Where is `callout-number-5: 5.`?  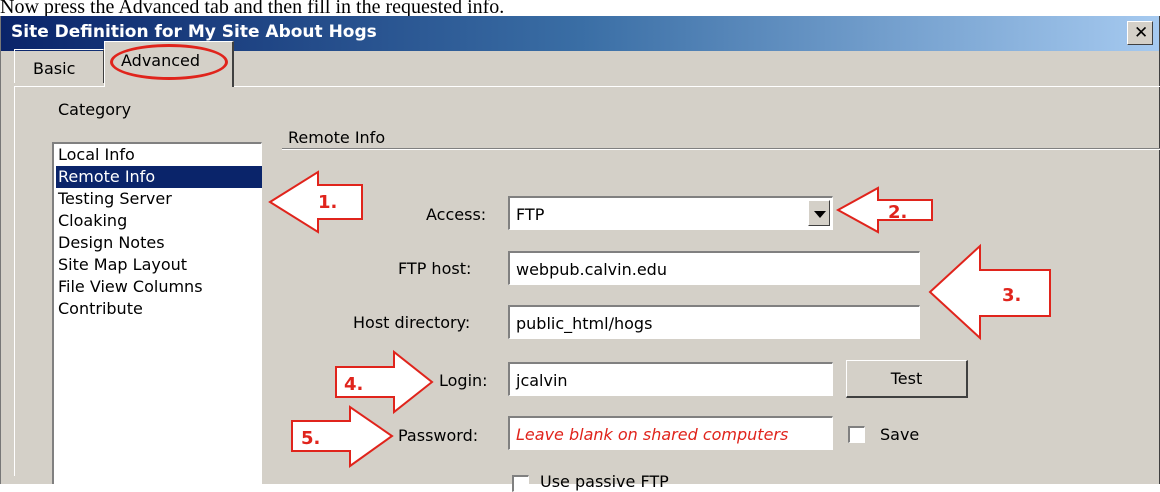 callout-number-5: 5. is located at coordinates (310, 438).